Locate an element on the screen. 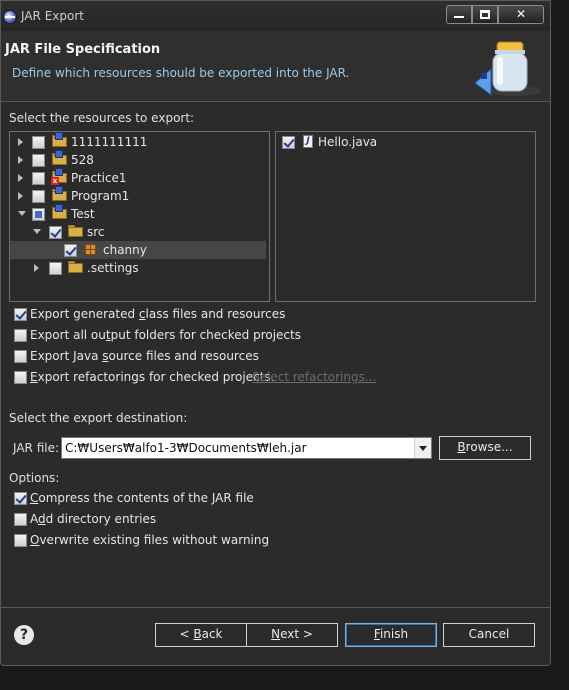  jar-file-input: C:₩Users₩alfo1-3₩Documents₩leh.jar is located at coordinates (186, 448).